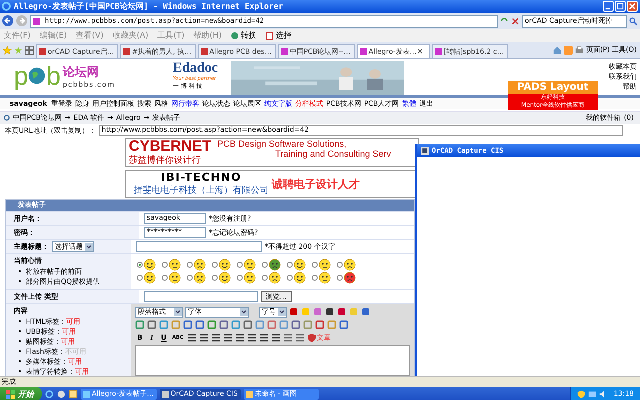 The height and width of the screenshot is (400, 640). I want to click on quick-tabs-icon, so click(29, 50).